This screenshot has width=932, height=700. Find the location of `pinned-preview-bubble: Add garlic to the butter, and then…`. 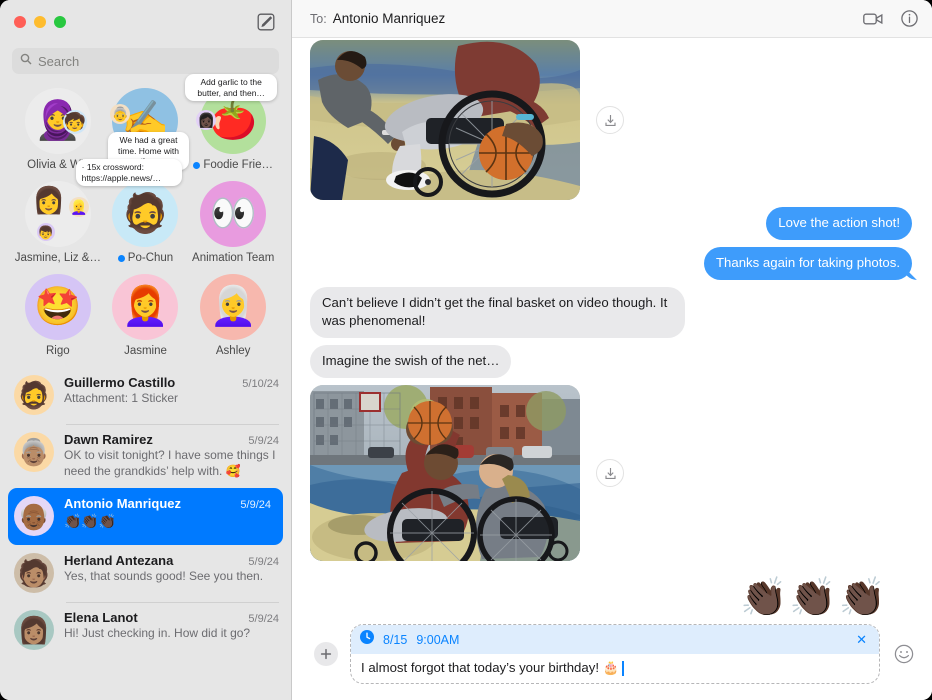

pinned-preview-bubble: Add garlic to the butter, and then… is located at coordinates (231, 88).